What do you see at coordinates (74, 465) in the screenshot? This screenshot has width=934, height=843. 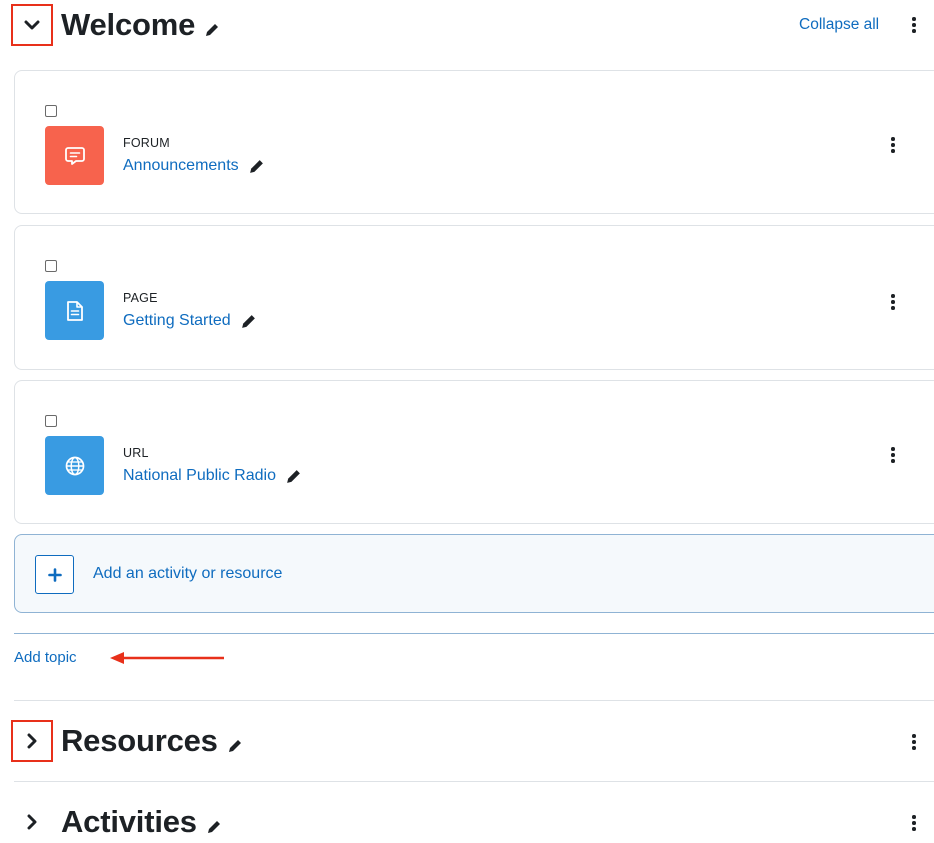 I see `globe-icon` at bounding box center [74, 465].